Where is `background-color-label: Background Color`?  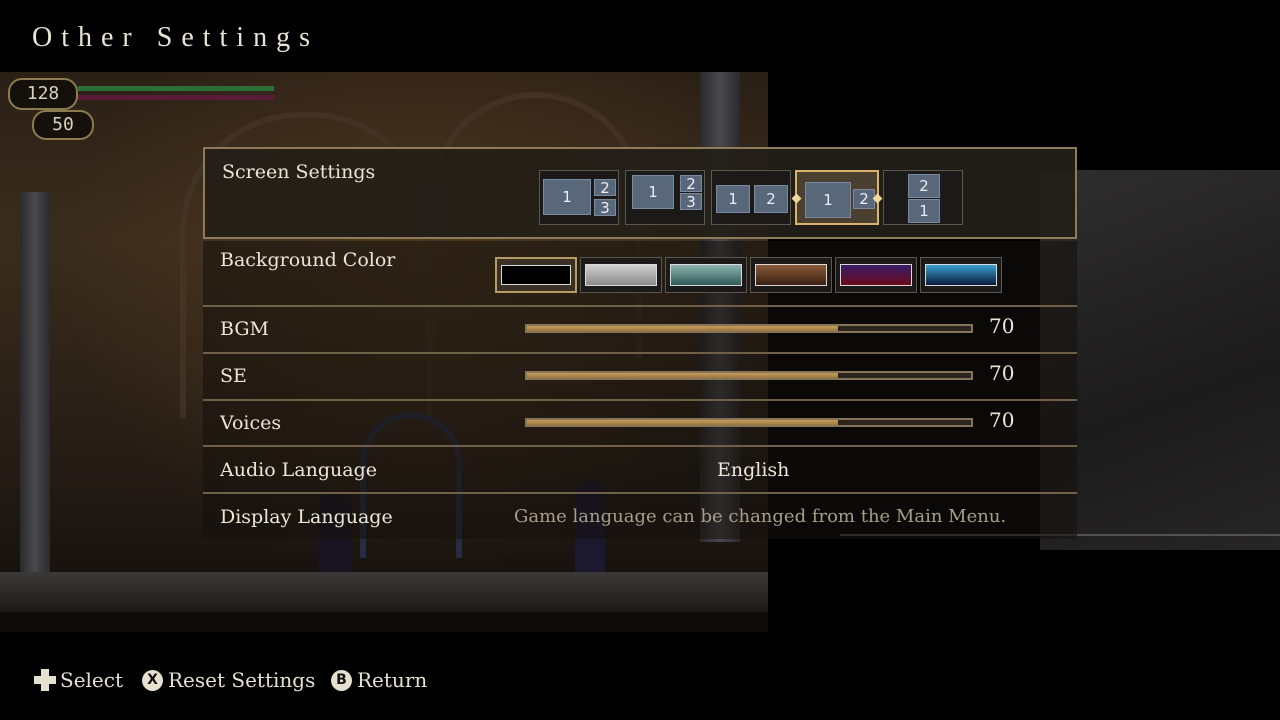
background-color-label: Background Color is located at coordinates (308, 260).